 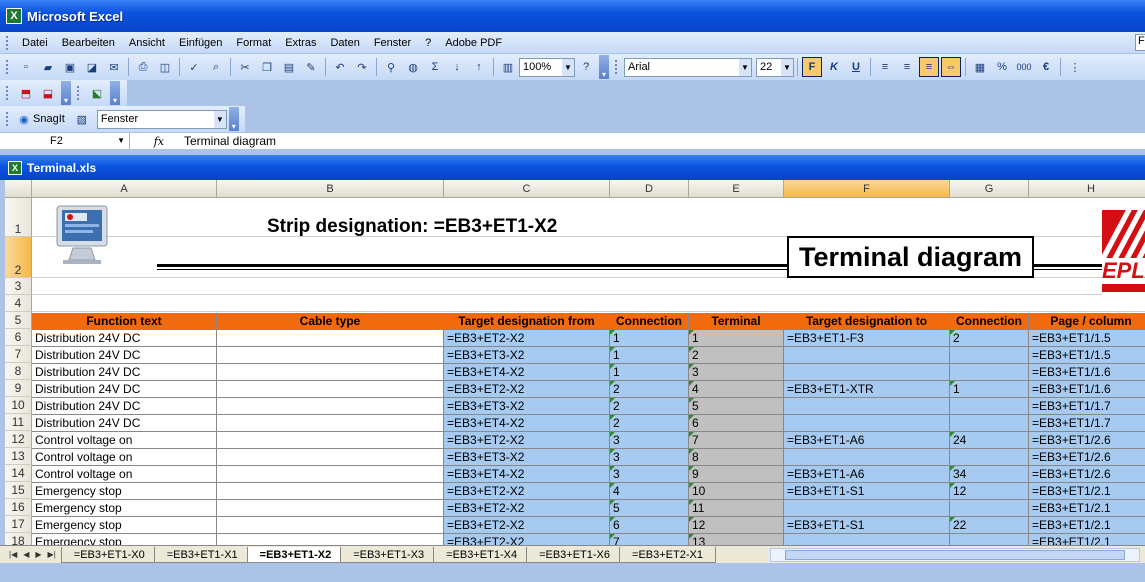 I want to click on thousands-button: 000, so click(x=1024, y=67).